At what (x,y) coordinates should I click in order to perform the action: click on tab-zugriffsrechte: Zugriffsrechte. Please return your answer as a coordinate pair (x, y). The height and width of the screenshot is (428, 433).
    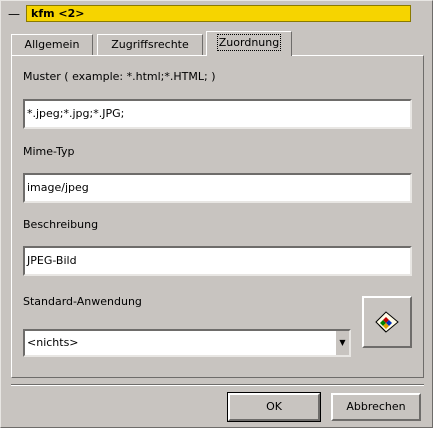
    Looking at the image, I should click on (150, 44).